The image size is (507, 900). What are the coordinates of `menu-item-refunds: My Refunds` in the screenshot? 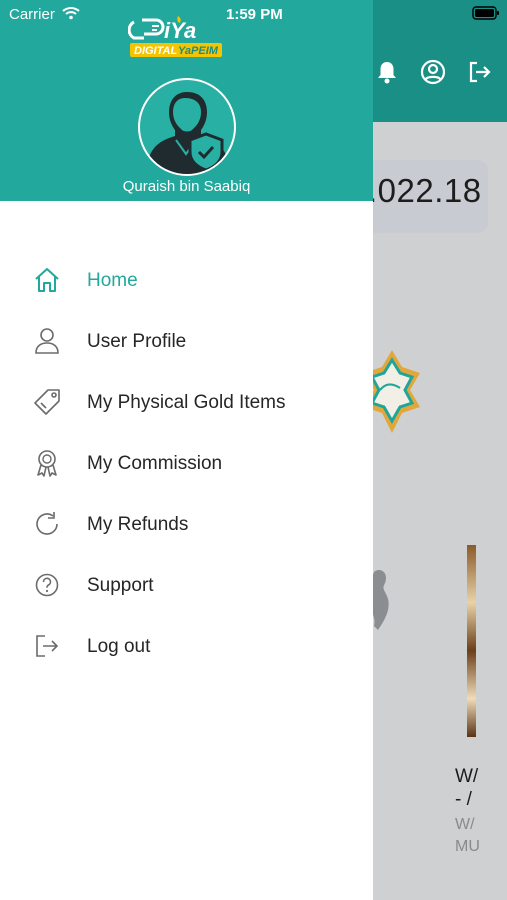 It's located at (186, 524).